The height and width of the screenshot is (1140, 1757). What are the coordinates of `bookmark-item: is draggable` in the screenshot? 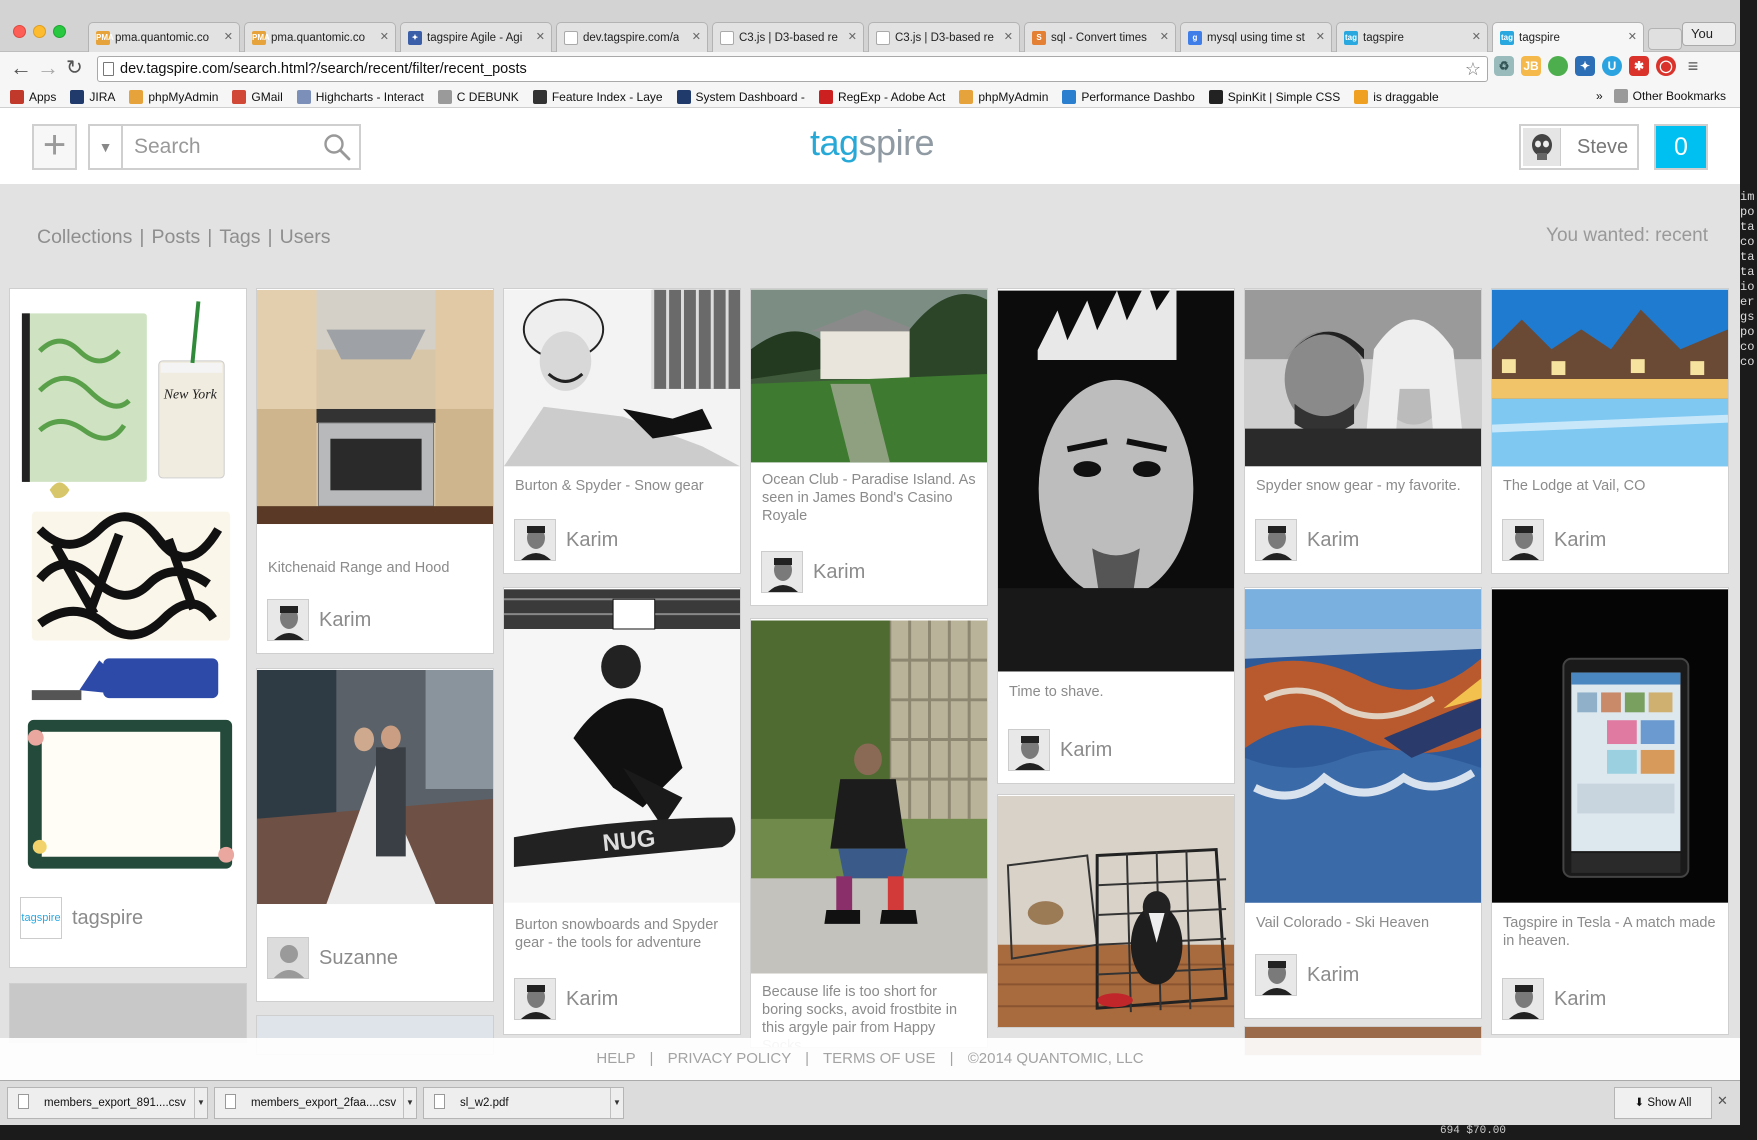 It's located at (1396, 96).